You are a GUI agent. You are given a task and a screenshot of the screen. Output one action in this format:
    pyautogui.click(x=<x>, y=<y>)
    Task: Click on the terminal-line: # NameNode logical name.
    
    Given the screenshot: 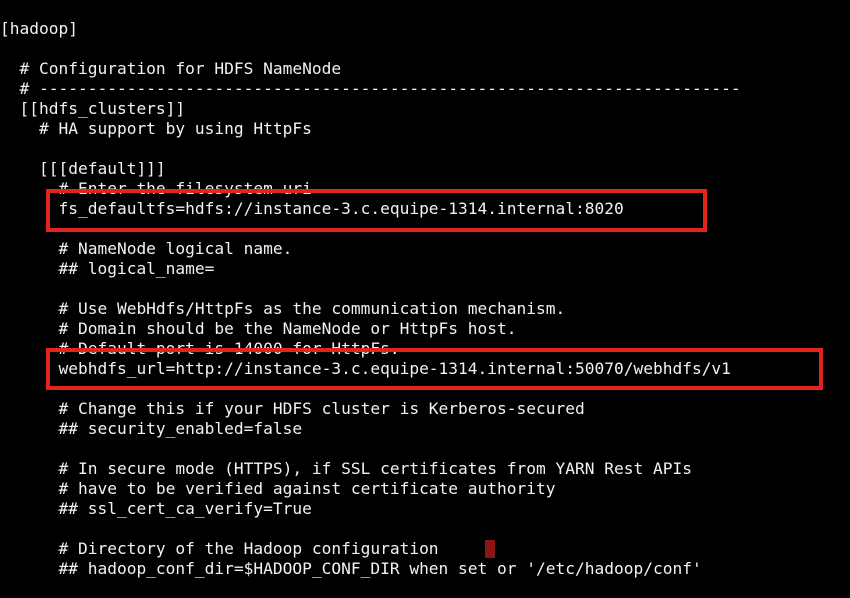 What is the action you would take?
    pyautogui.click(x=146, y=248)
    